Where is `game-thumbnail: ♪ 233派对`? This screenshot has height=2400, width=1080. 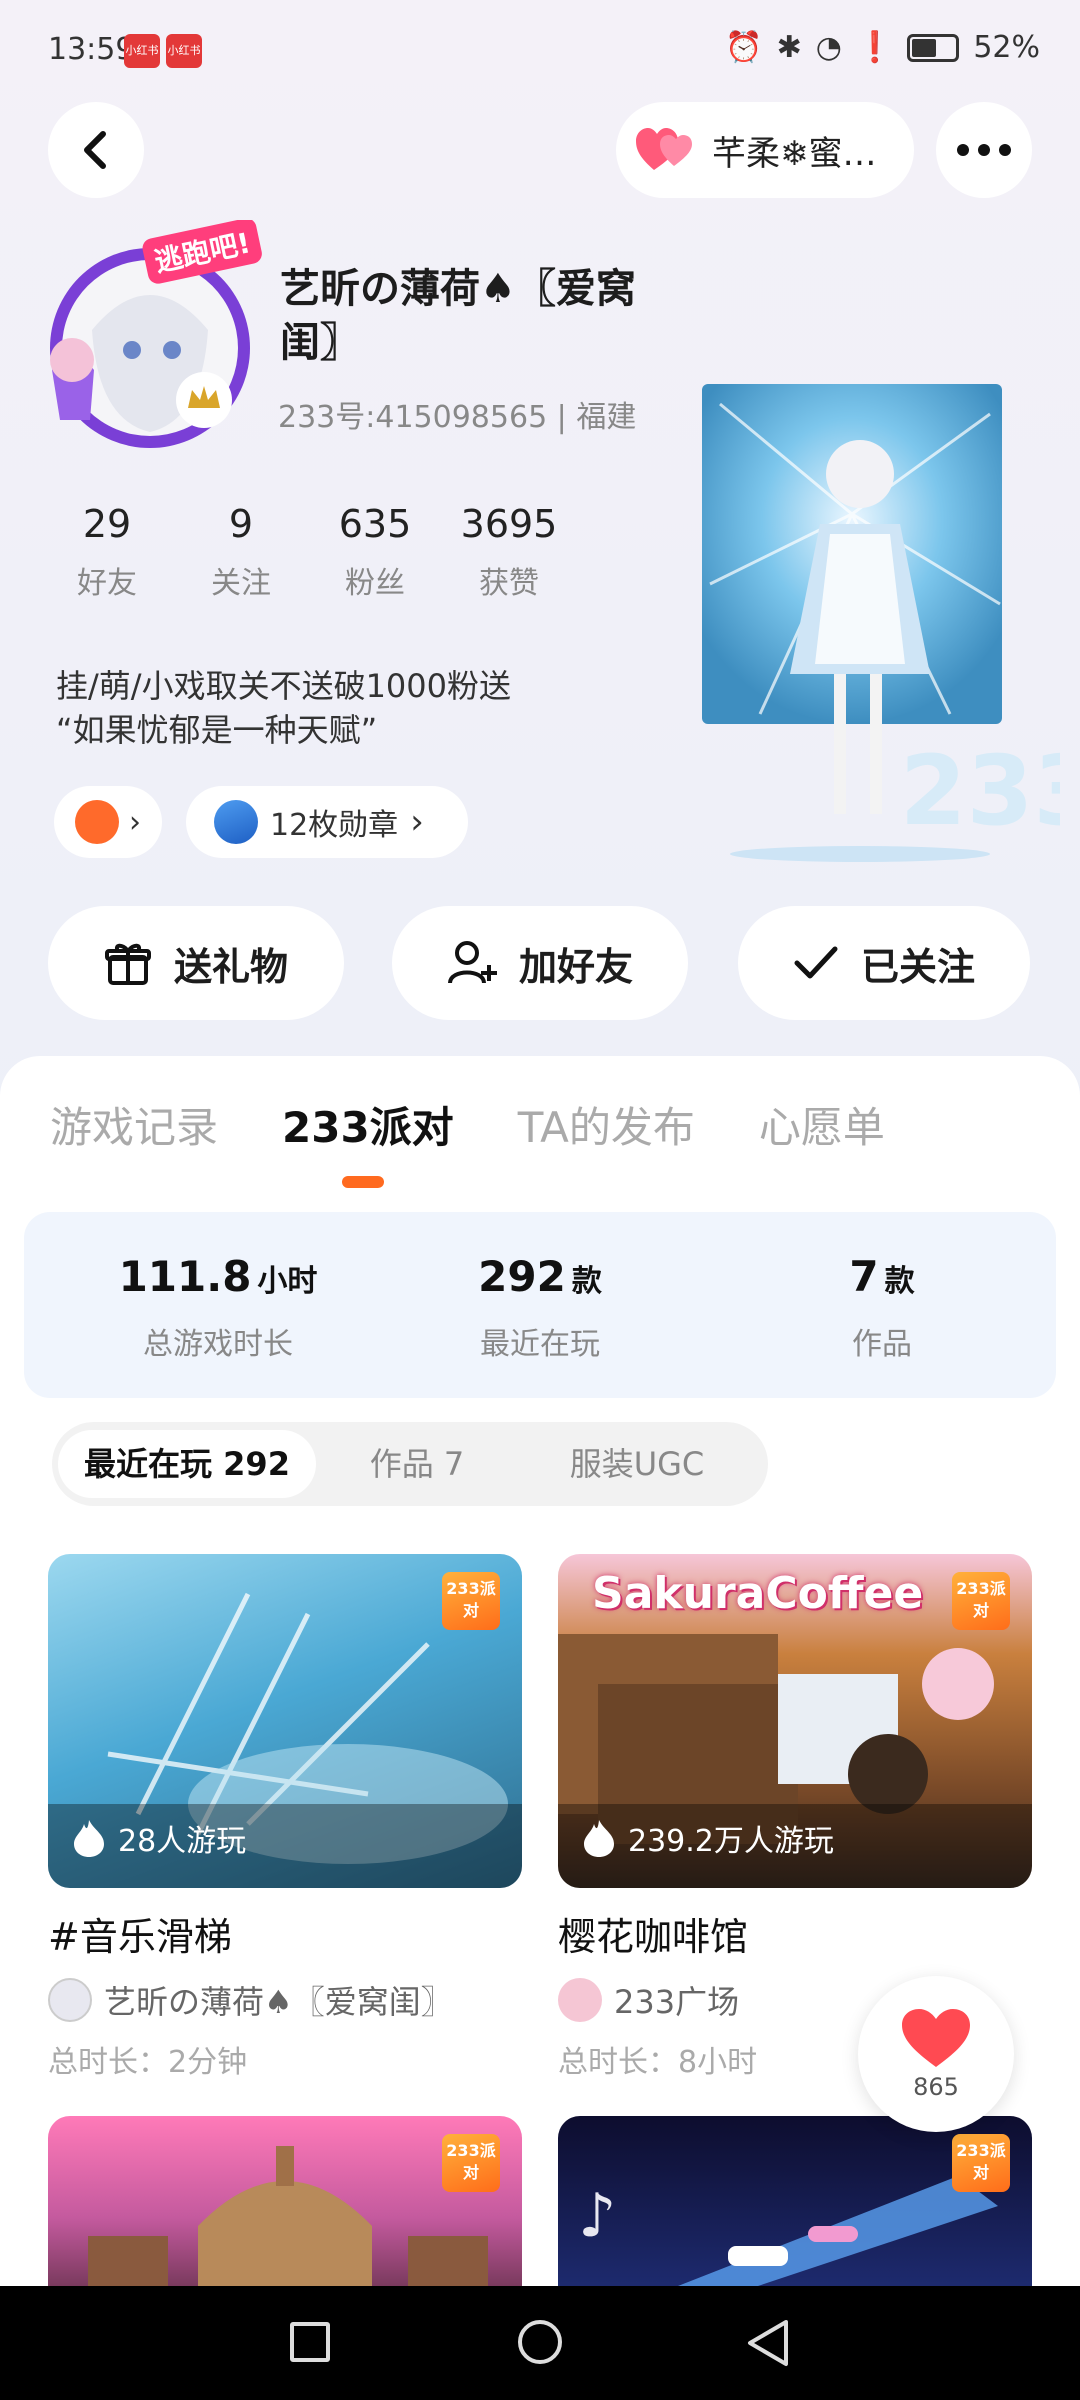 game-thumbnail: ♪ 233派对 is located at coordinates (795, 2201).